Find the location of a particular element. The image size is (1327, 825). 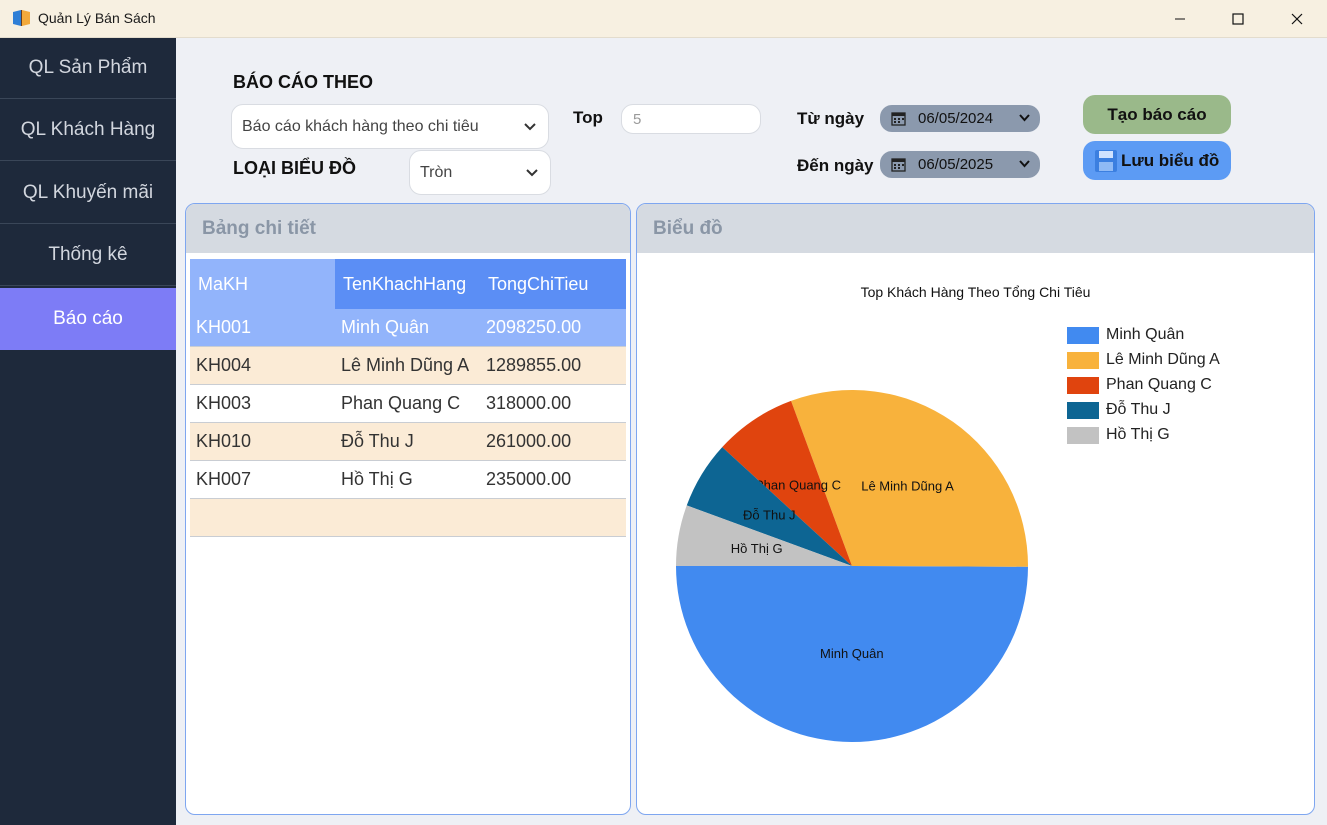

minimize-icon is located at coordinates (1180, 19).